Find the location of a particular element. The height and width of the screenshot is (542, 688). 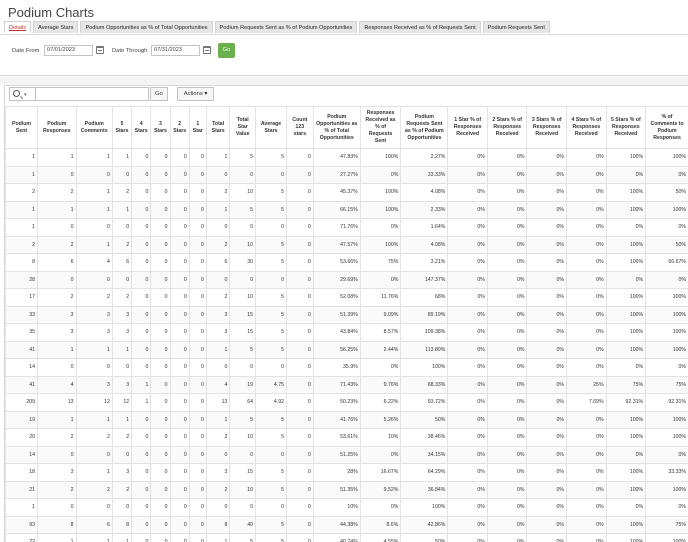

table-cell: 9.76% is located at coordinates (380, 384).